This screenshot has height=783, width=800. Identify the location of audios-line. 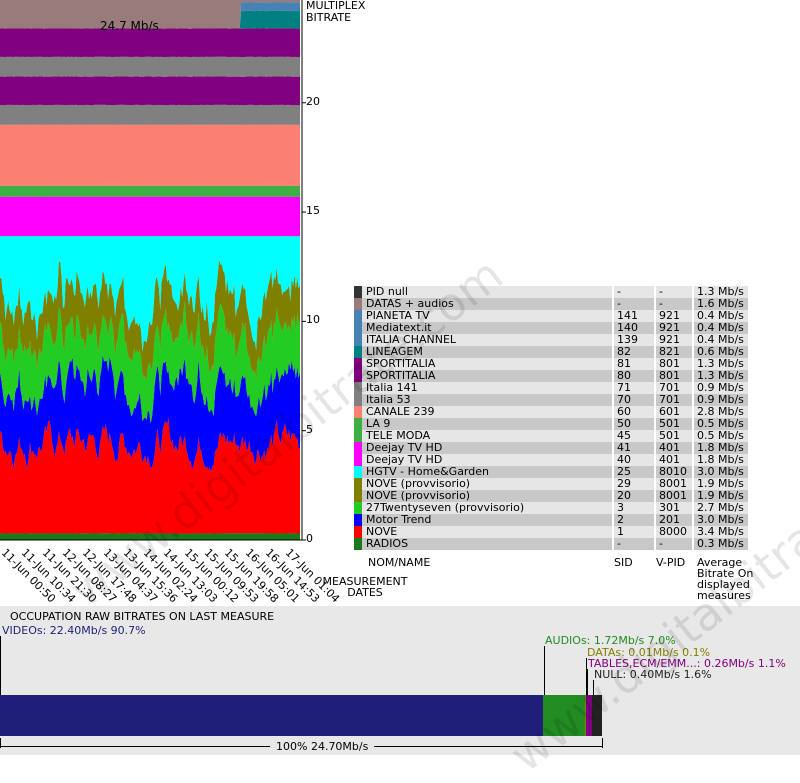
(544, 671).